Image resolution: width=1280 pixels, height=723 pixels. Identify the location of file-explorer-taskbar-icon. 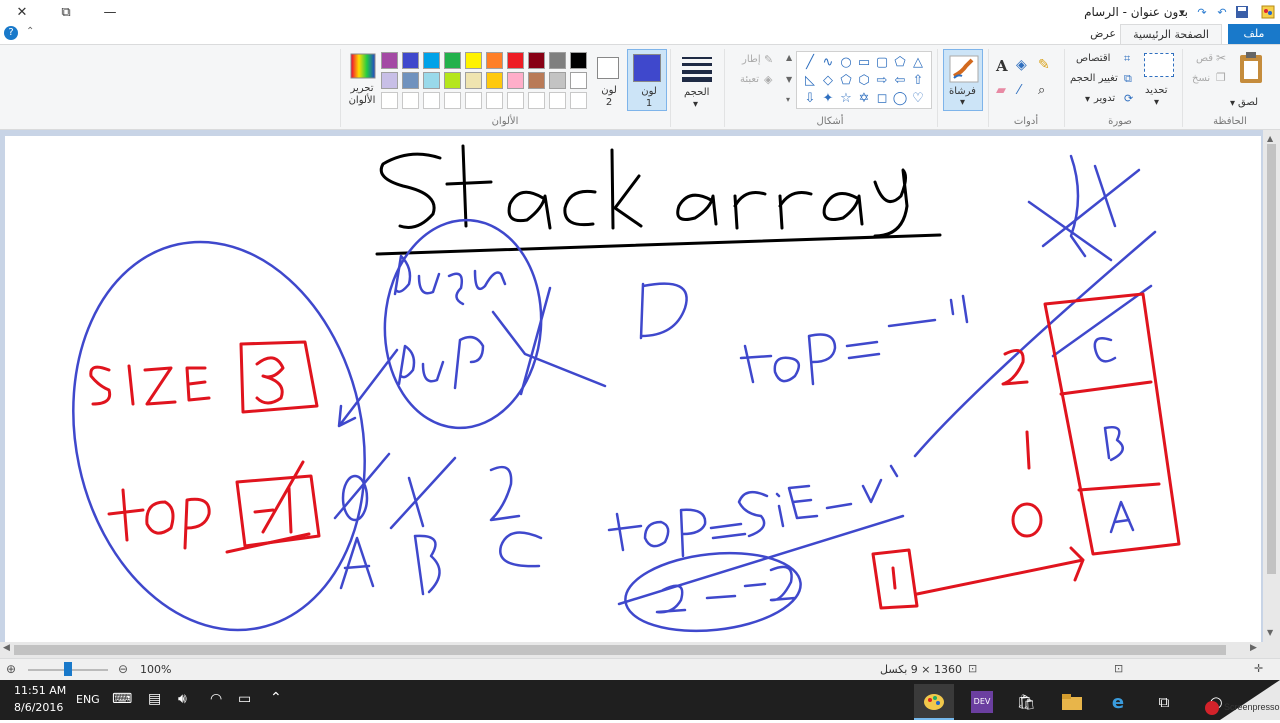
(1072, 702).